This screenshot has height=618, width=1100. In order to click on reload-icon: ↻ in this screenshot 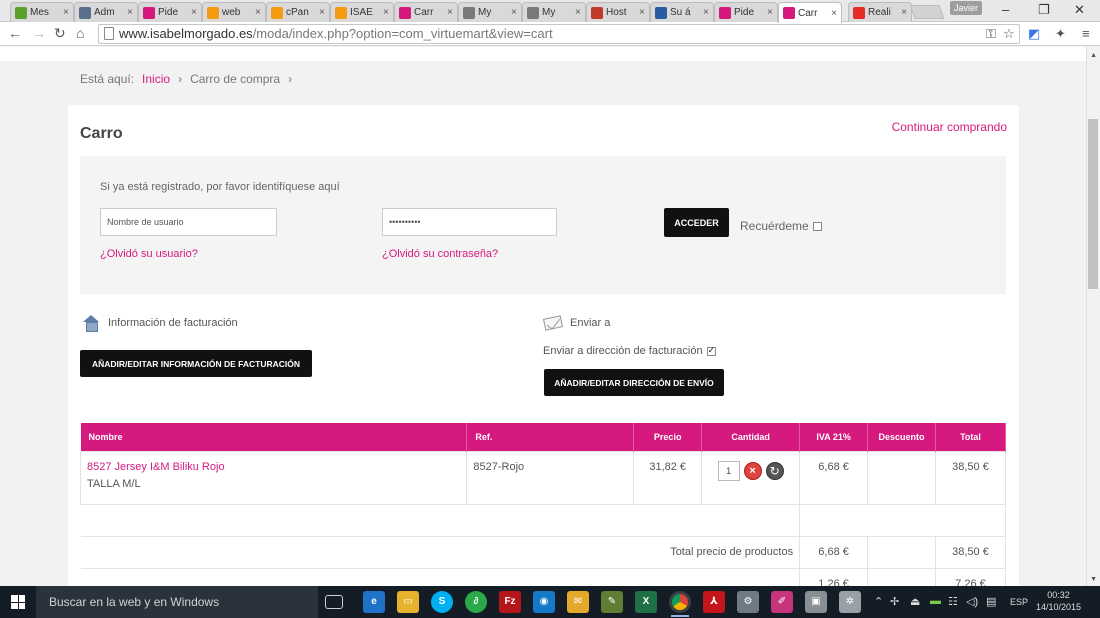, I will do `click(60, 33)`.